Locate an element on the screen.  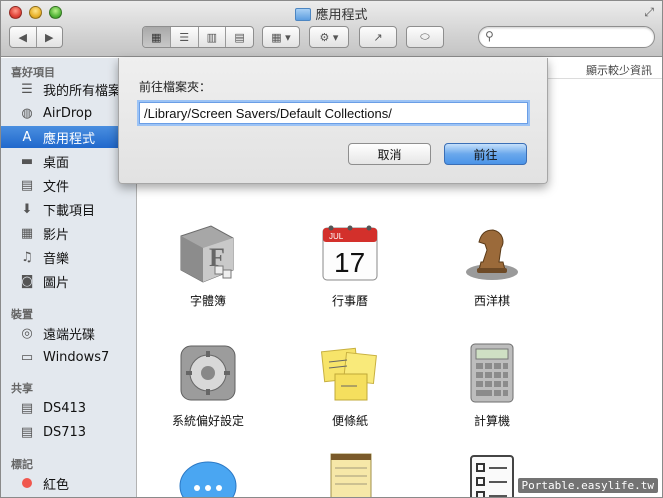
calculator-icon is located at coordinates (492, 373).